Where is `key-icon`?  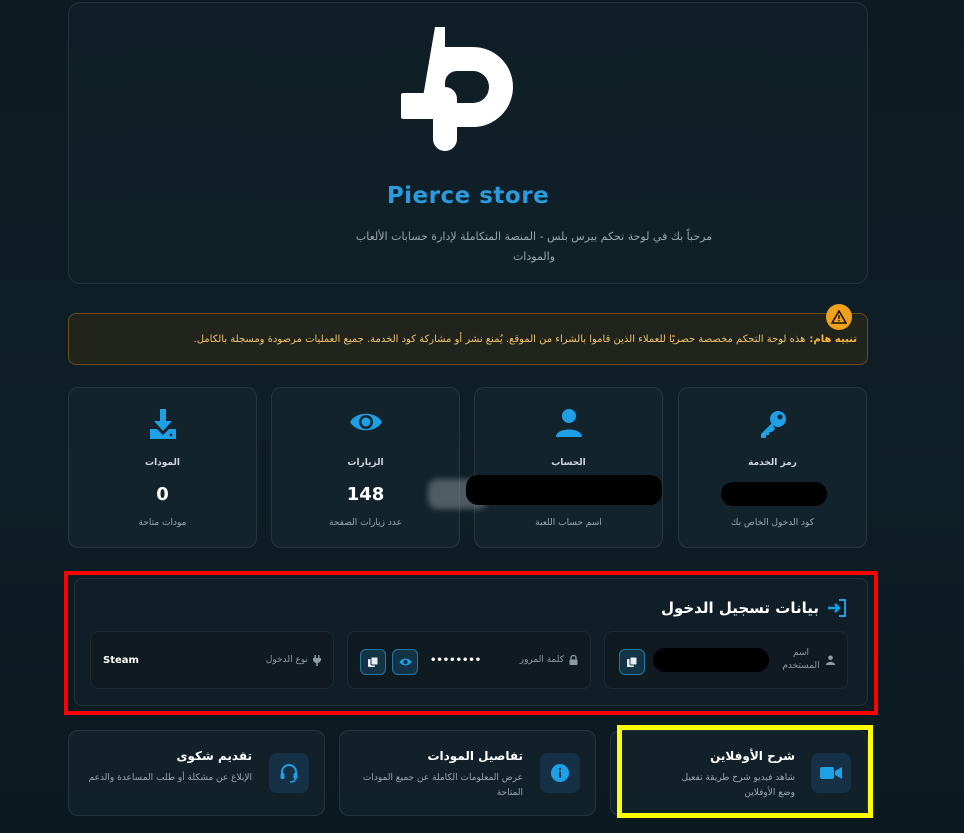 key-icon is located at coordinates (772, 424).